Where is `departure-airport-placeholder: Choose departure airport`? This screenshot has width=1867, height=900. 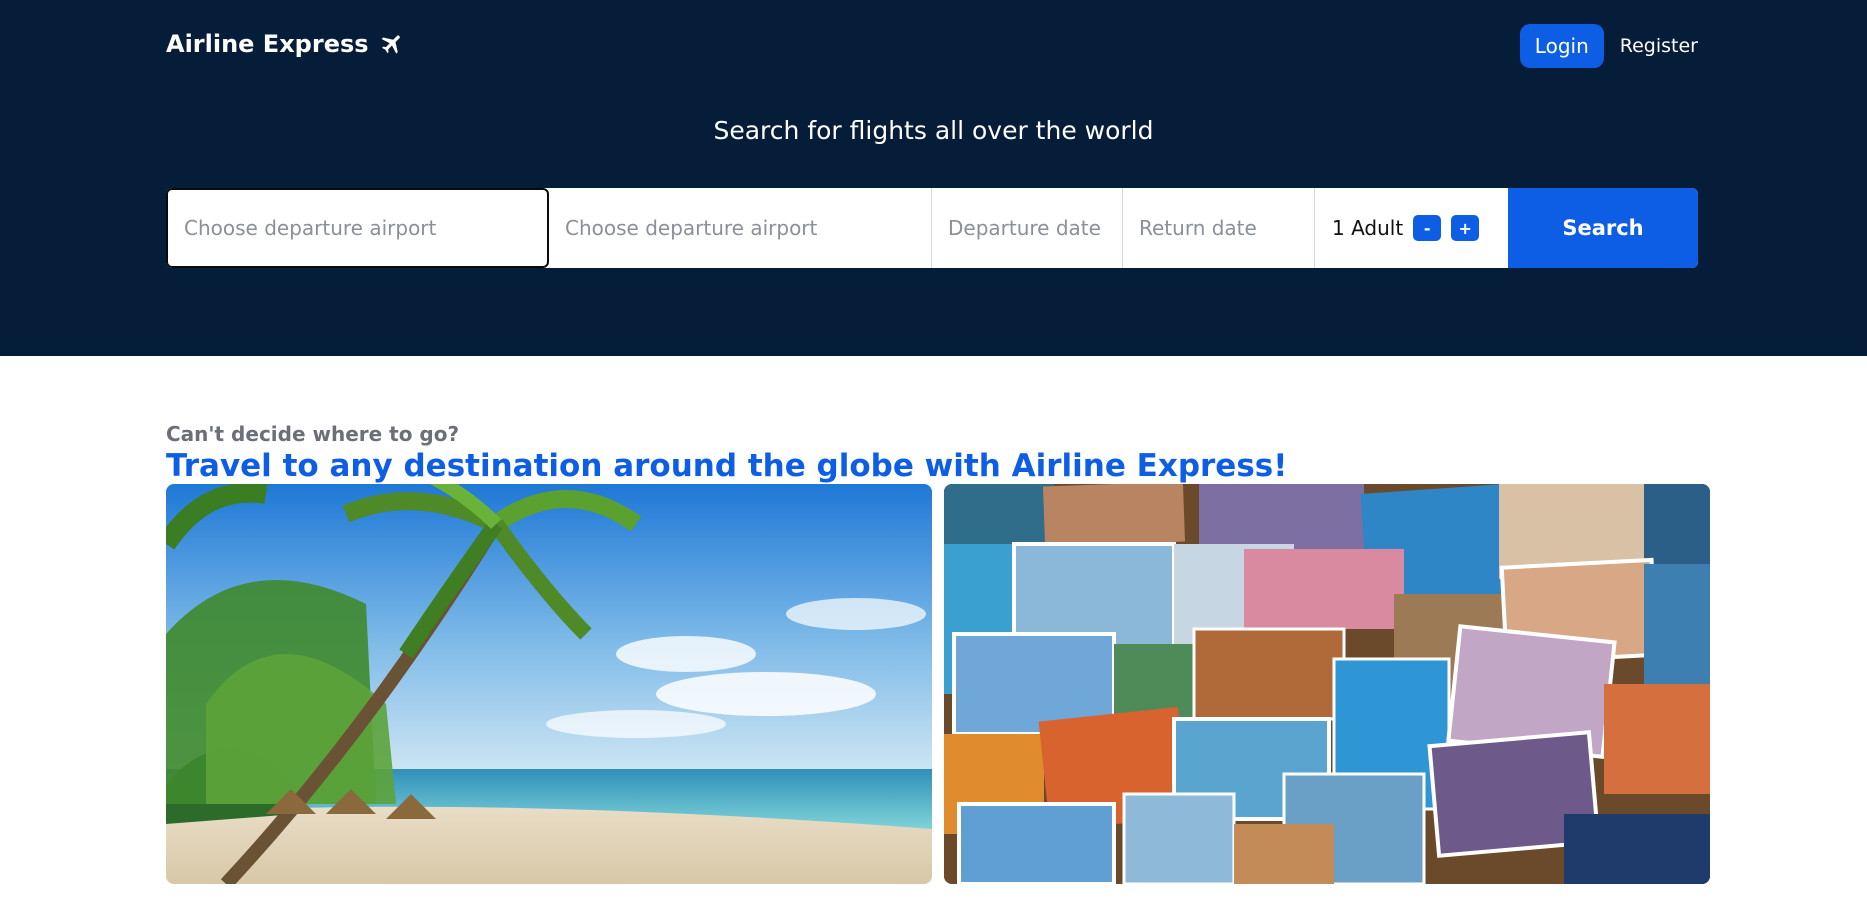 departure-airport-placeholder: Choose departure airport is located at coordinates (310, 228).